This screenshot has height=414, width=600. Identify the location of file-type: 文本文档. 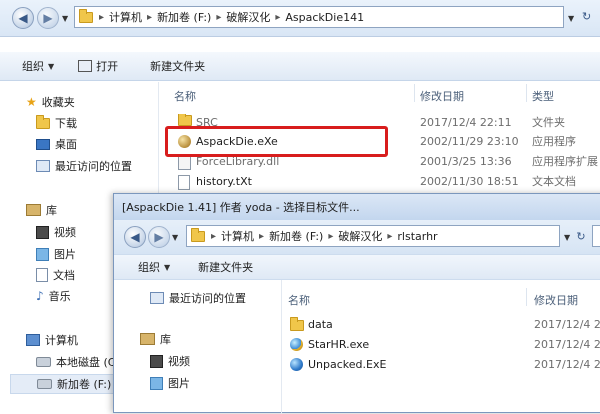
(554, 181).